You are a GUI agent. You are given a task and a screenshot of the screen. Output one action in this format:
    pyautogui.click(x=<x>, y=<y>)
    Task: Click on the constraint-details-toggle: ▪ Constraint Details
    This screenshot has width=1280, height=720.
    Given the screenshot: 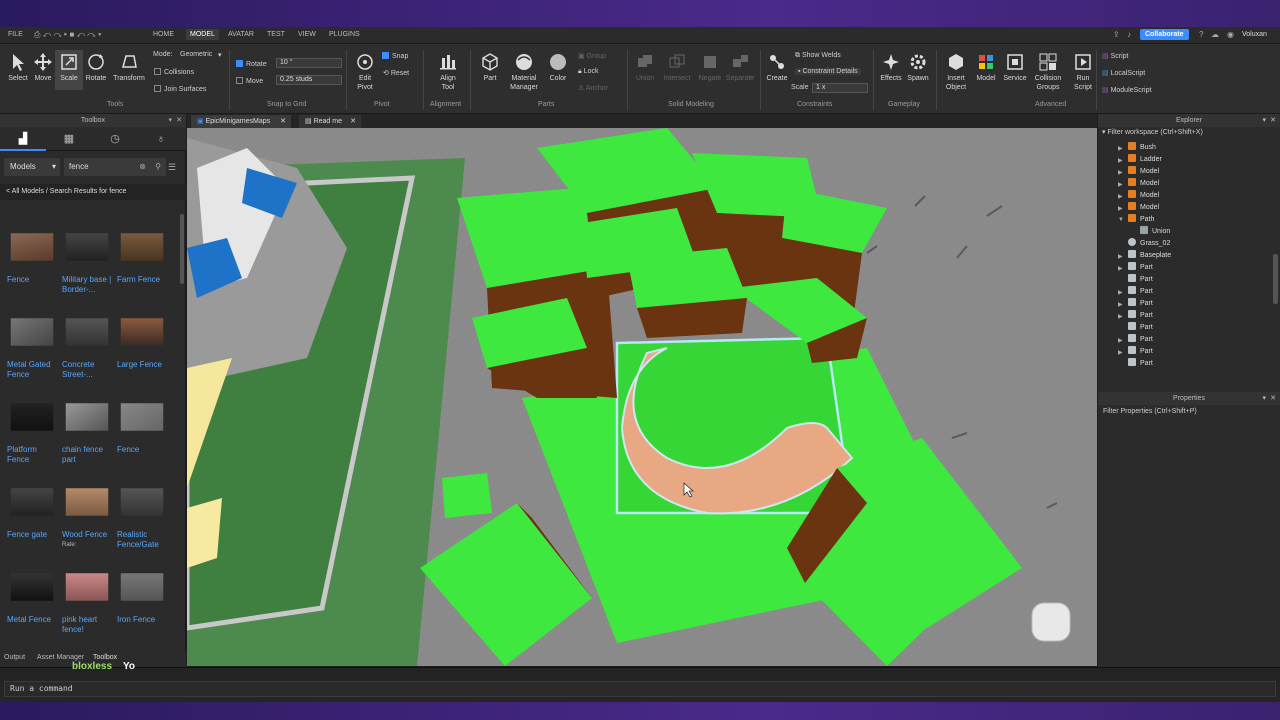 What is the action you would take?
    pyautogui.click(x=828, y=71)
    